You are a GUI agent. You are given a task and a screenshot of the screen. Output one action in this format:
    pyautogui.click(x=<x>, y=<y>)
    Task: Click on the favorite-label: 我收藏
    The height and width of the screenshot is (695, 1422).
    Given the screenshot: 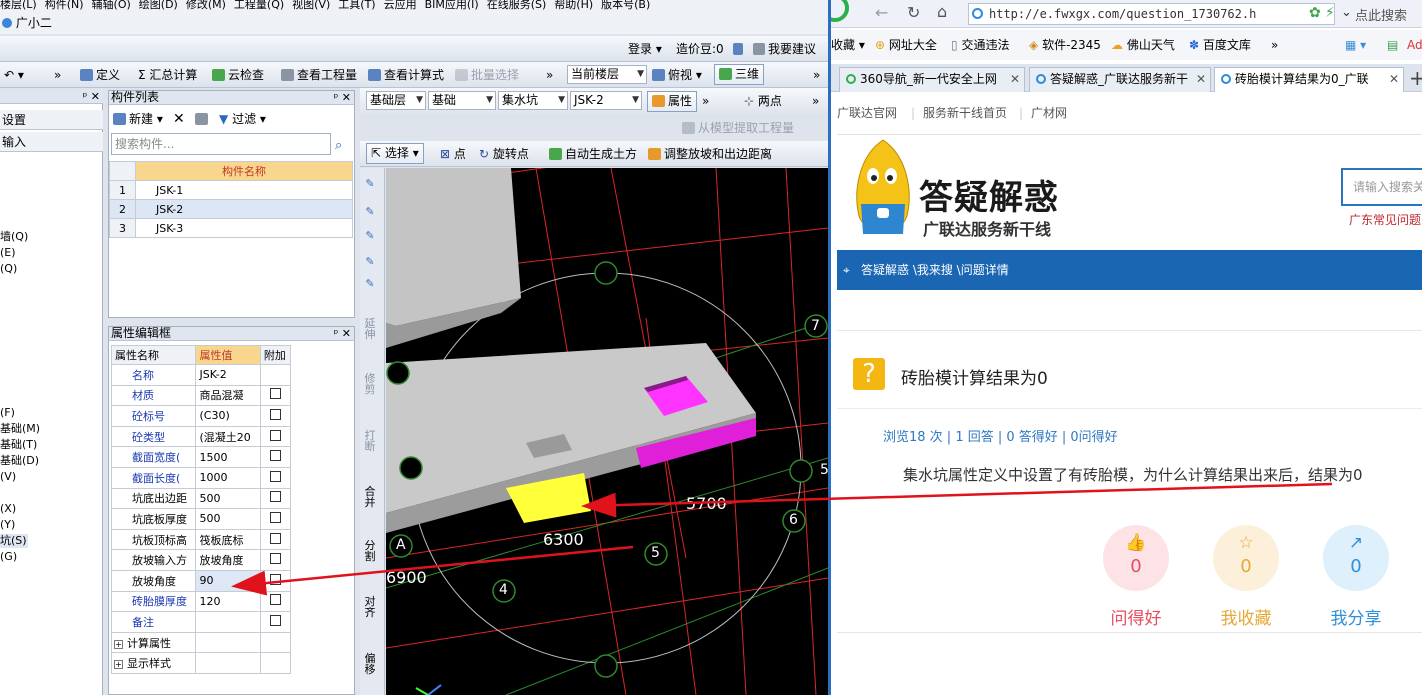 What is the action you would take?
    pyautogui.click(x=1246, y=616)
    